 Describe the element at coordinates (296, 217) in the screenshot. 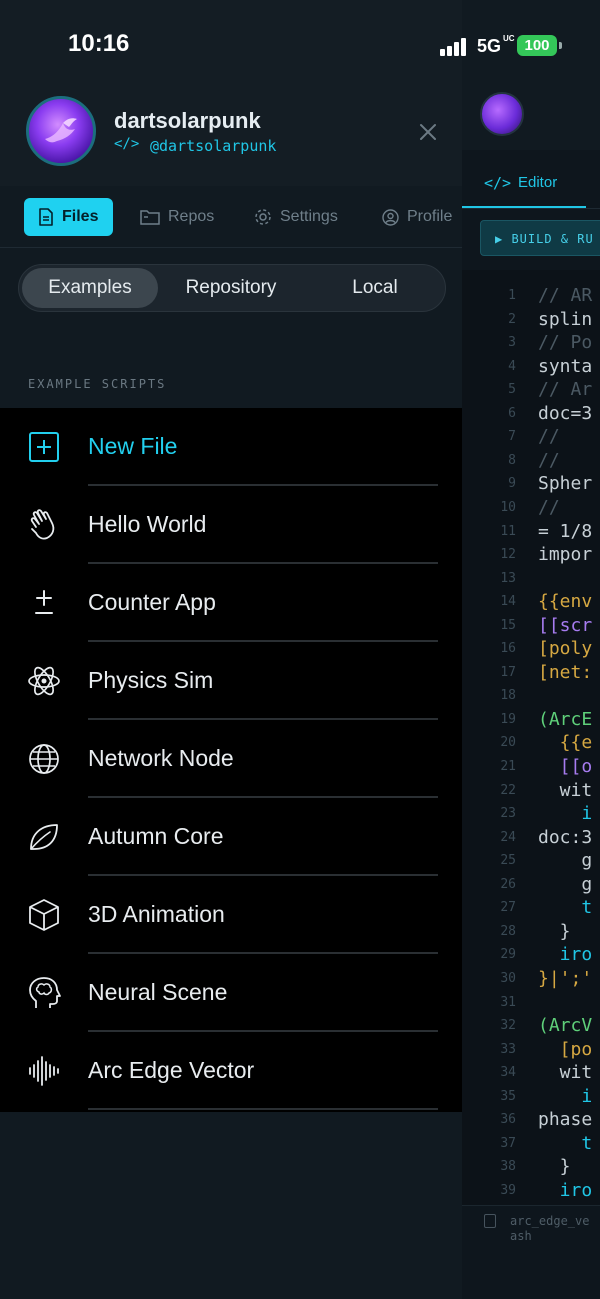

I see `tab-settings: Settings` at that location.